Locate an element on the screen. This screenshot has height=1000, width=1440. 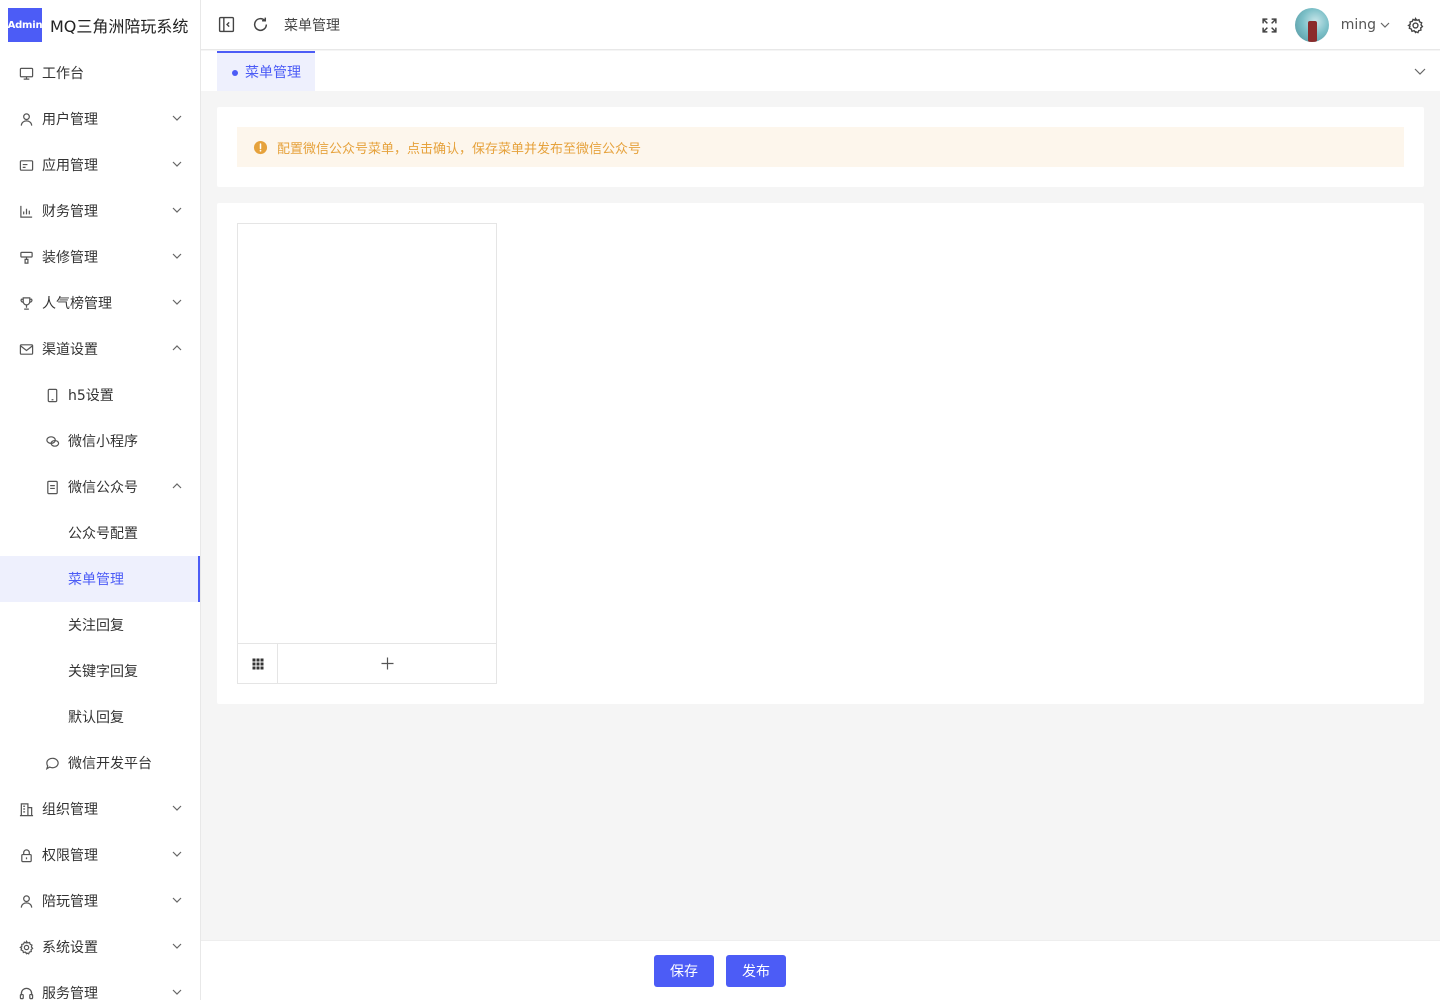
action-footer: 保存 发布 is located at coordinates (820, 970).